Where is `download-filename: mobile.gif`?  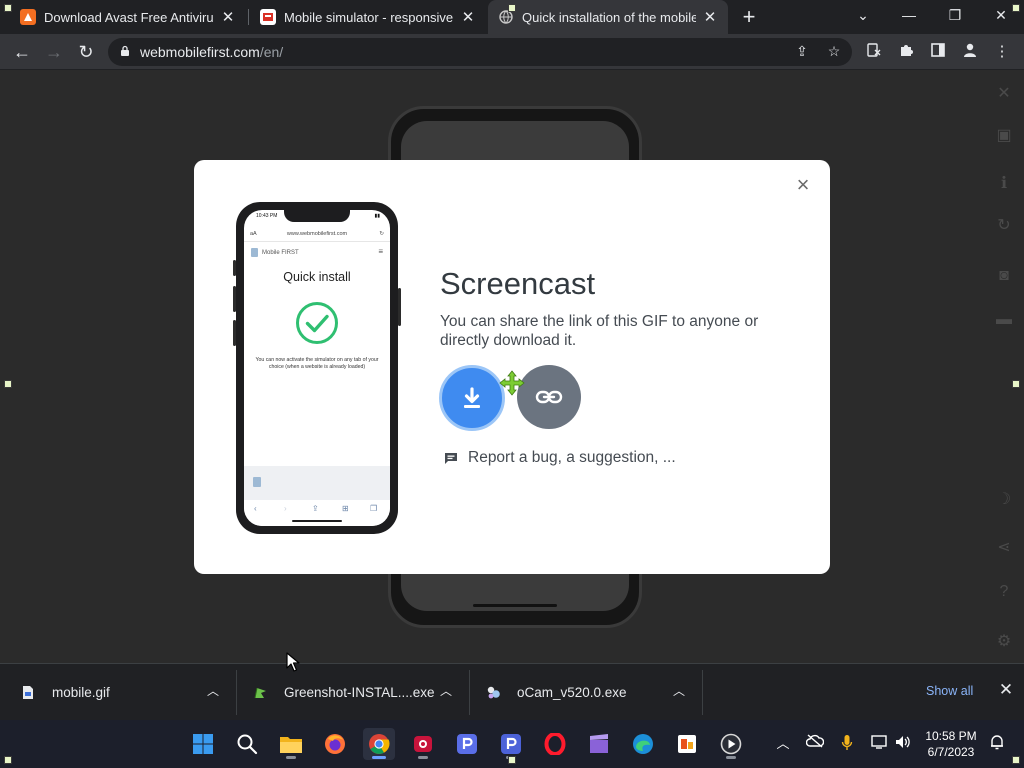
download-filename: mobile.gif is located at coordinates (81, 692).